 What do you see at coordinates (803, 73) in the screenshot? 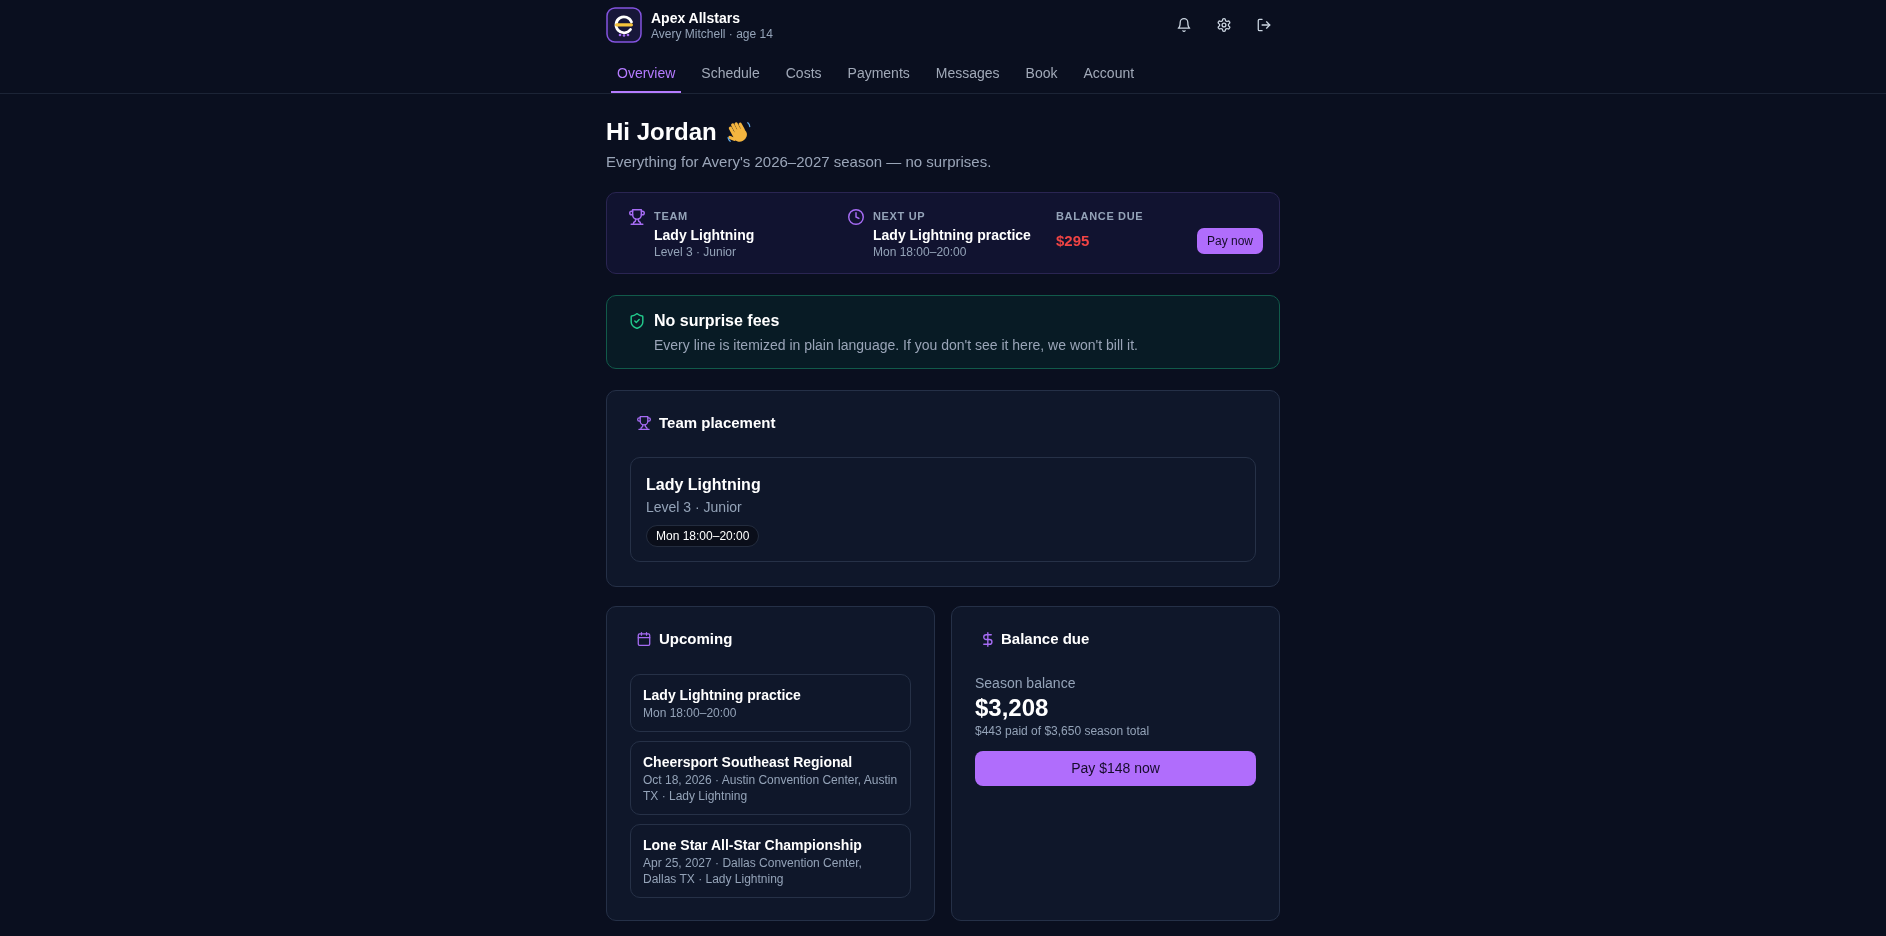
I see `nav-tab: Costs` at bounding box center [803, 73].